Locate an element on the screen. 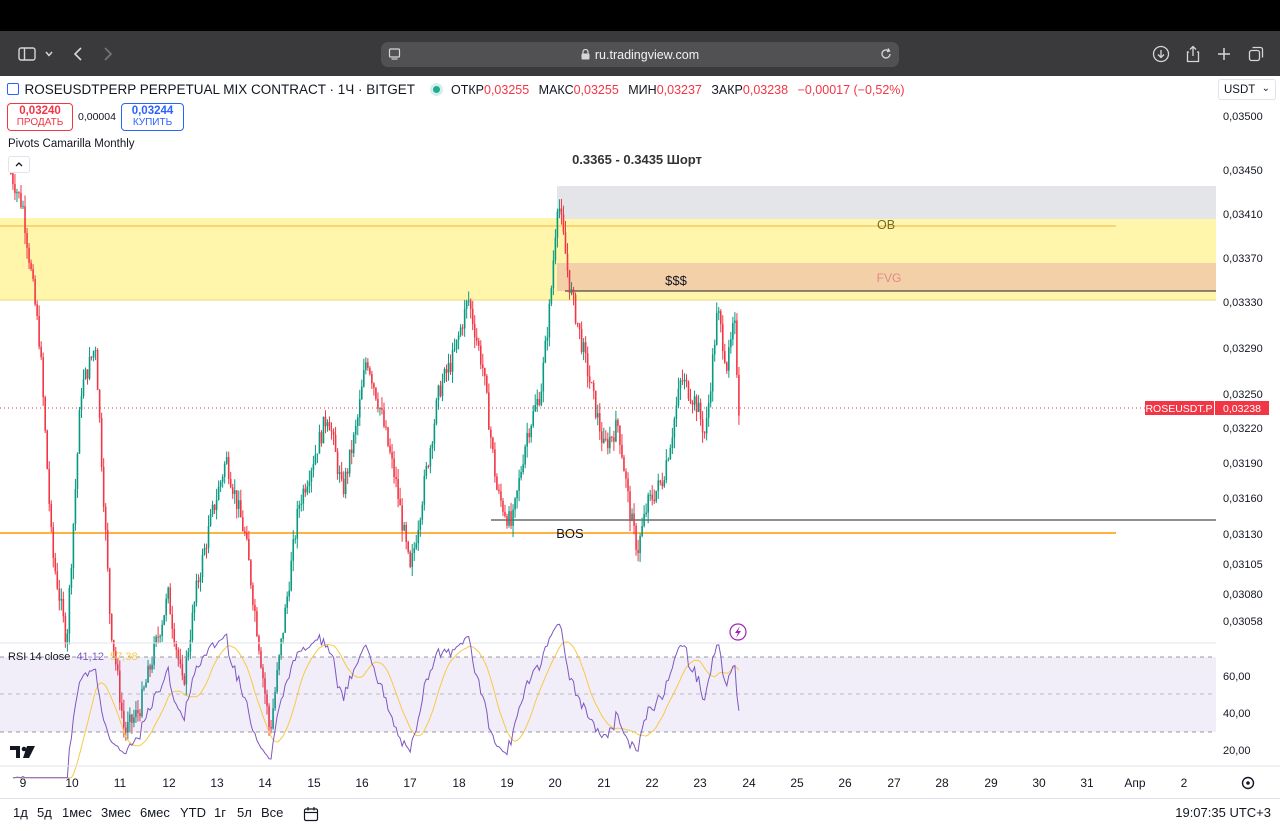  sidebar-toggle-icon is located at coordinates (27, 53).